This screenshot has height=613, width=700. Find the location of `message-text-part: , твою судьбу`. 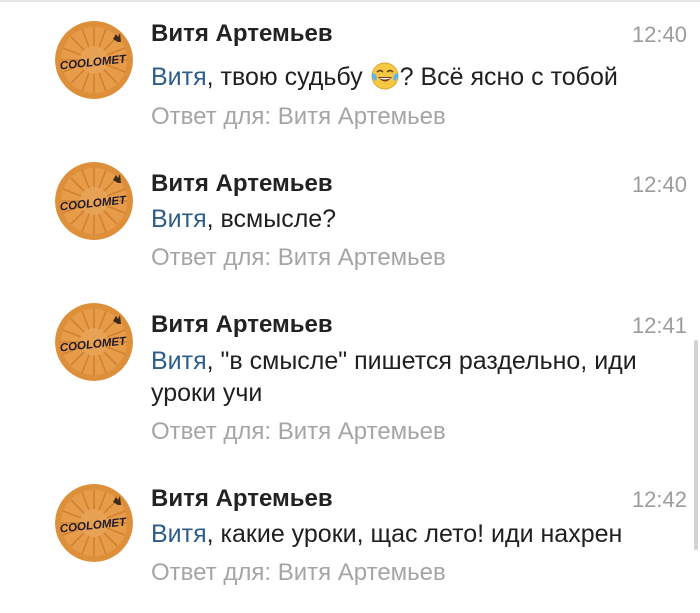

message-text-part: , твою судьбу is located at coordinates (288, 77).